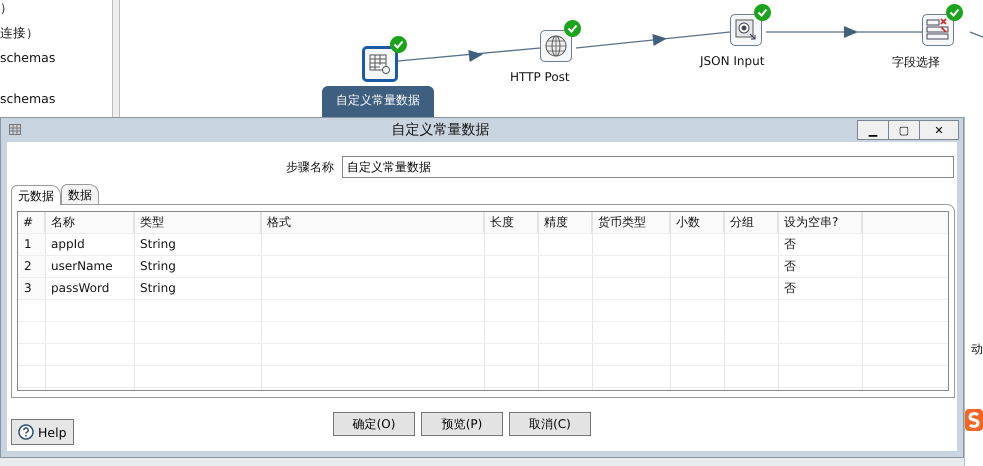  Describe the element at coordinates (32, 244) in the screenshot. I see `row-number: 1` at that location.